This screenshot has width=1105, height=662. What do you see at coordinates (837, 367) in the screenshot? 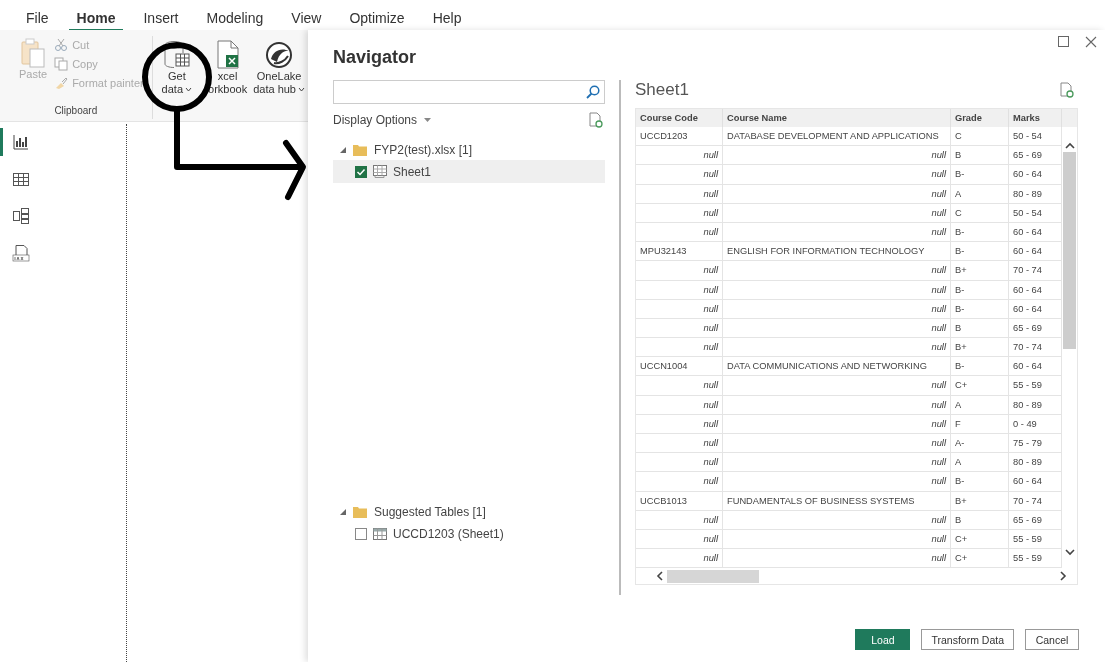
I see `table-cell: DATA COMMUNICATIONS AND NETWORKING` at bounding box center [837, 367].